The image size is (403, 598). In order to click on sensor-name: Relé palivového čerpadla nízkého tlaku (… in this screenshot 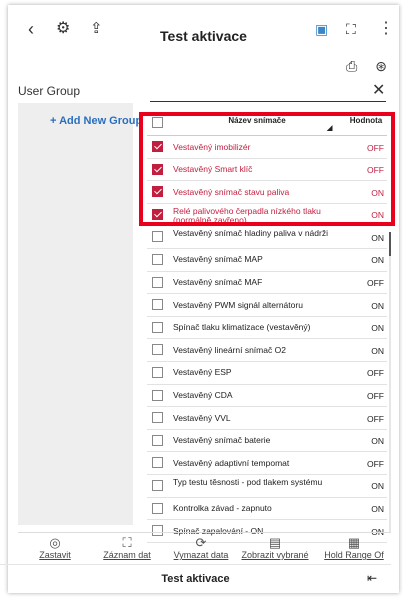, I will do `click(247, 215)`.